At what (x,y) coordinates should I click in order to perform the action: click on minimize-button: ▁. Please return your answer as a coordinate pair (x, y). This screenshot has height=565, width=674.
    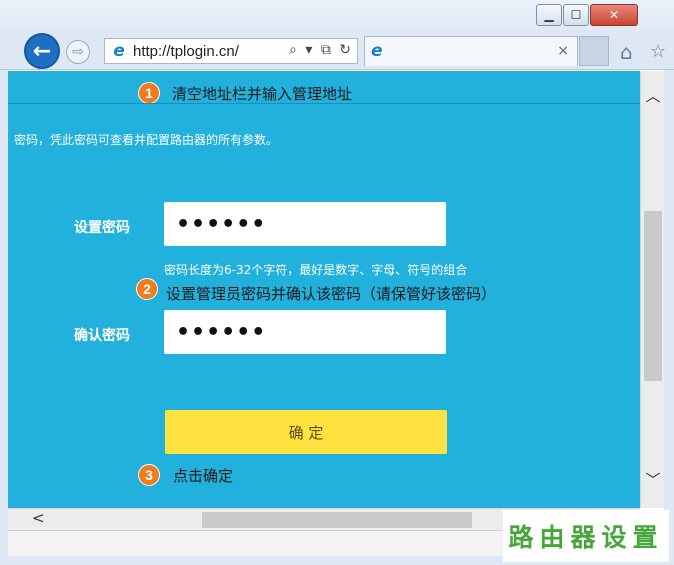
    Looking at the image, I should click on (549, 15).